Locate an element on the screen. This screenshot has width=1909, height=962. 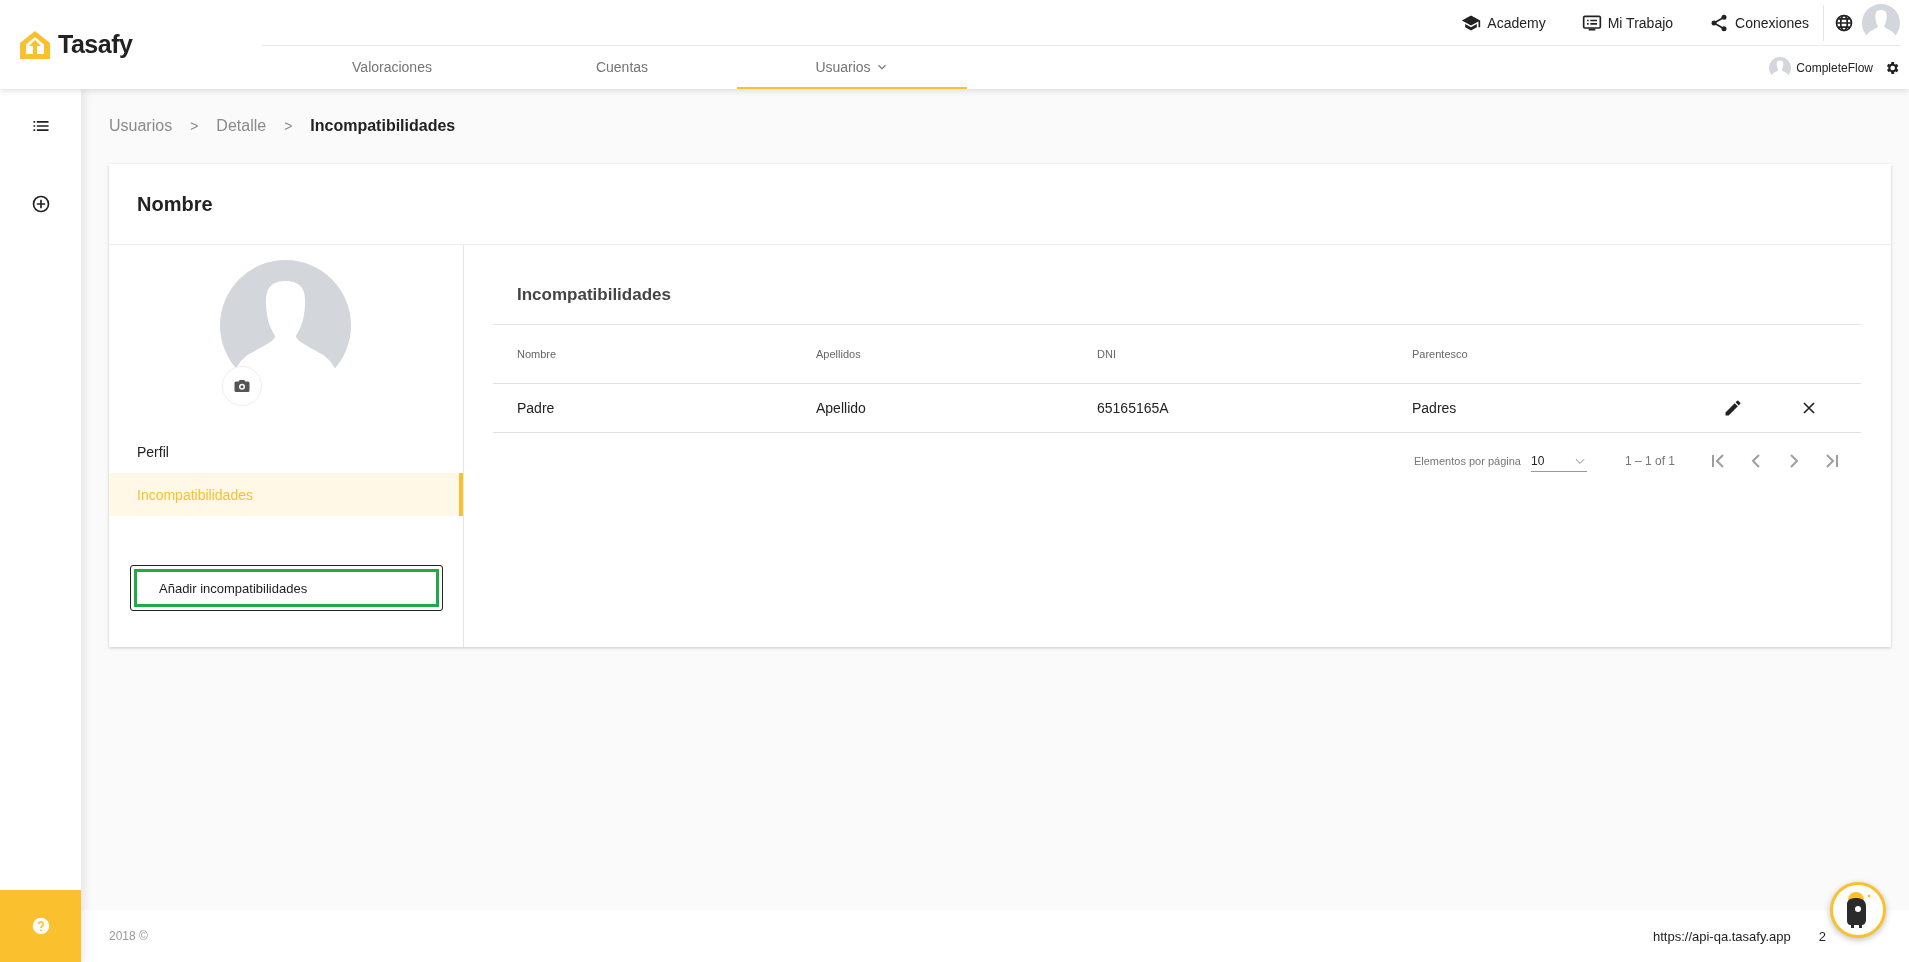
column-header: Apellidos is located at coordinates (839, 354).